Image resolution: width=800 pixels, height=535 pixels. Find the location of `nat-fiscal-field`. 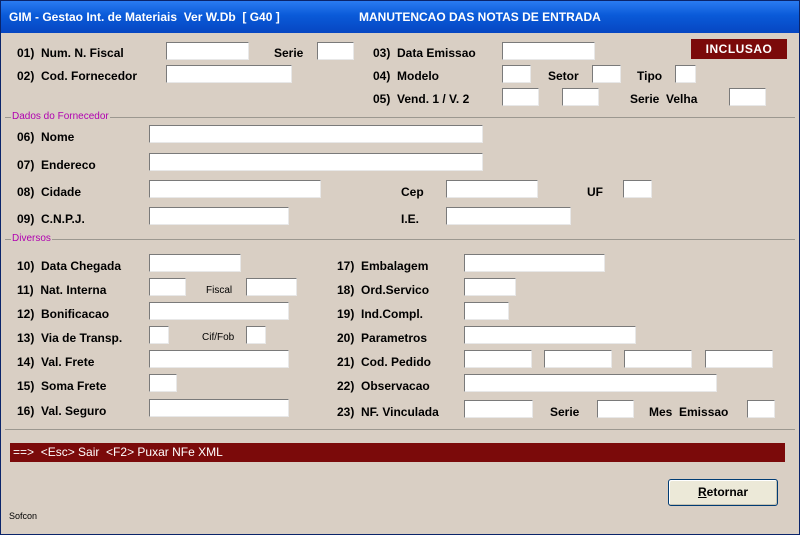

nat-fiscal-field is located at coordinates (271, 287).